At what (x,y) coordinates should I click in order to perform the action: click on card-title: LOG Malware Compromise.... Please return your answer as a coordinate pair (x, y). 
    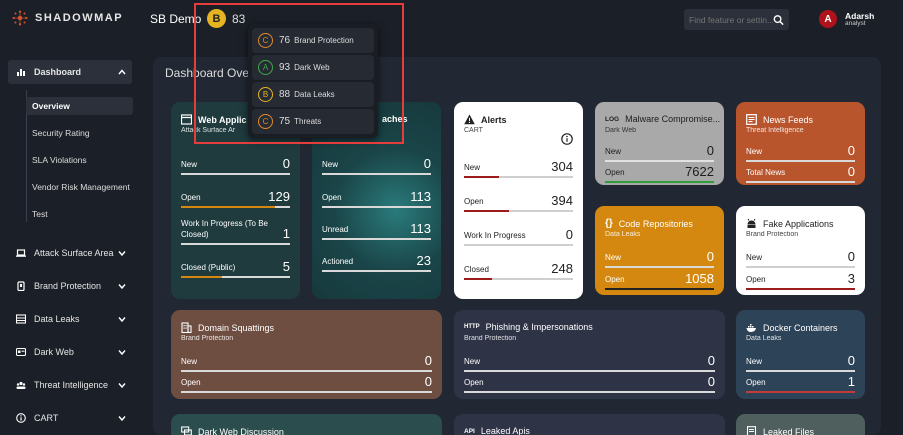
    Looking at the image, I should click on (663, 119).